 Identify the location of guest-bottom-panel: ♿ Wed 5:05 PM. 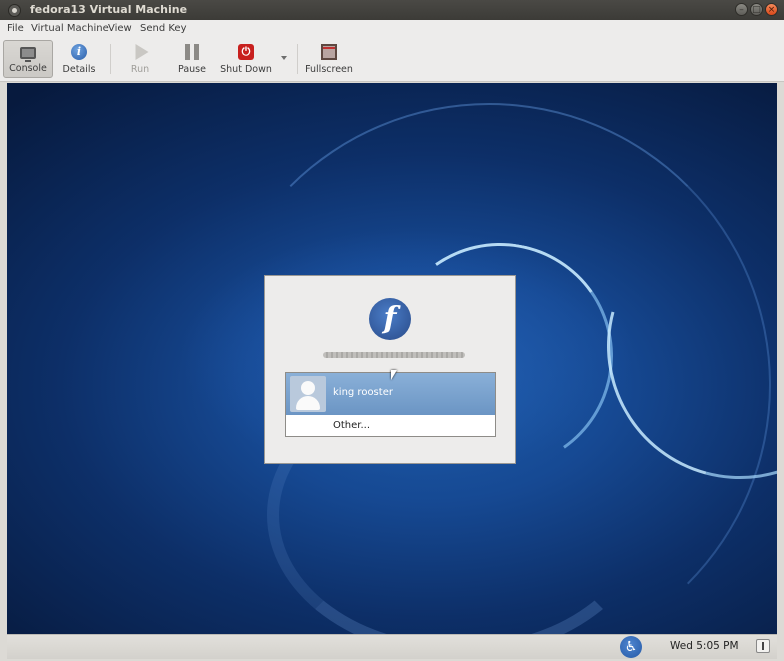
(392, 646).